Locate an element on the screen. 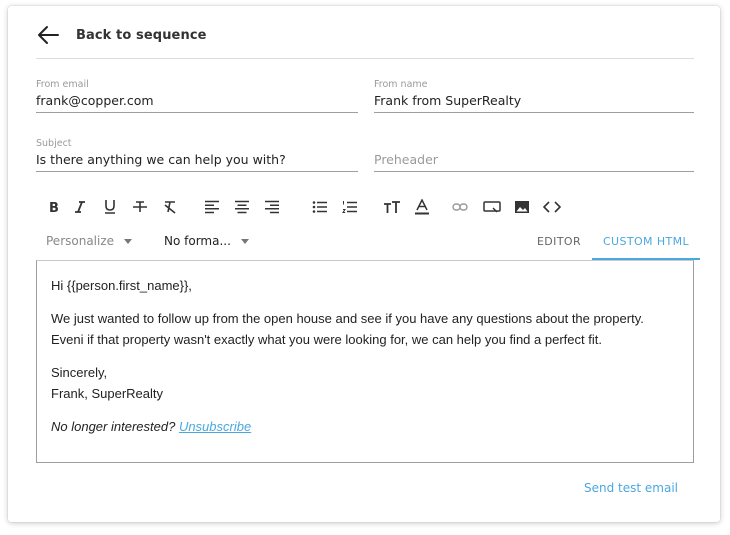  subject-value: Is there anything we can help you with? is located at coordinates (197, 160).